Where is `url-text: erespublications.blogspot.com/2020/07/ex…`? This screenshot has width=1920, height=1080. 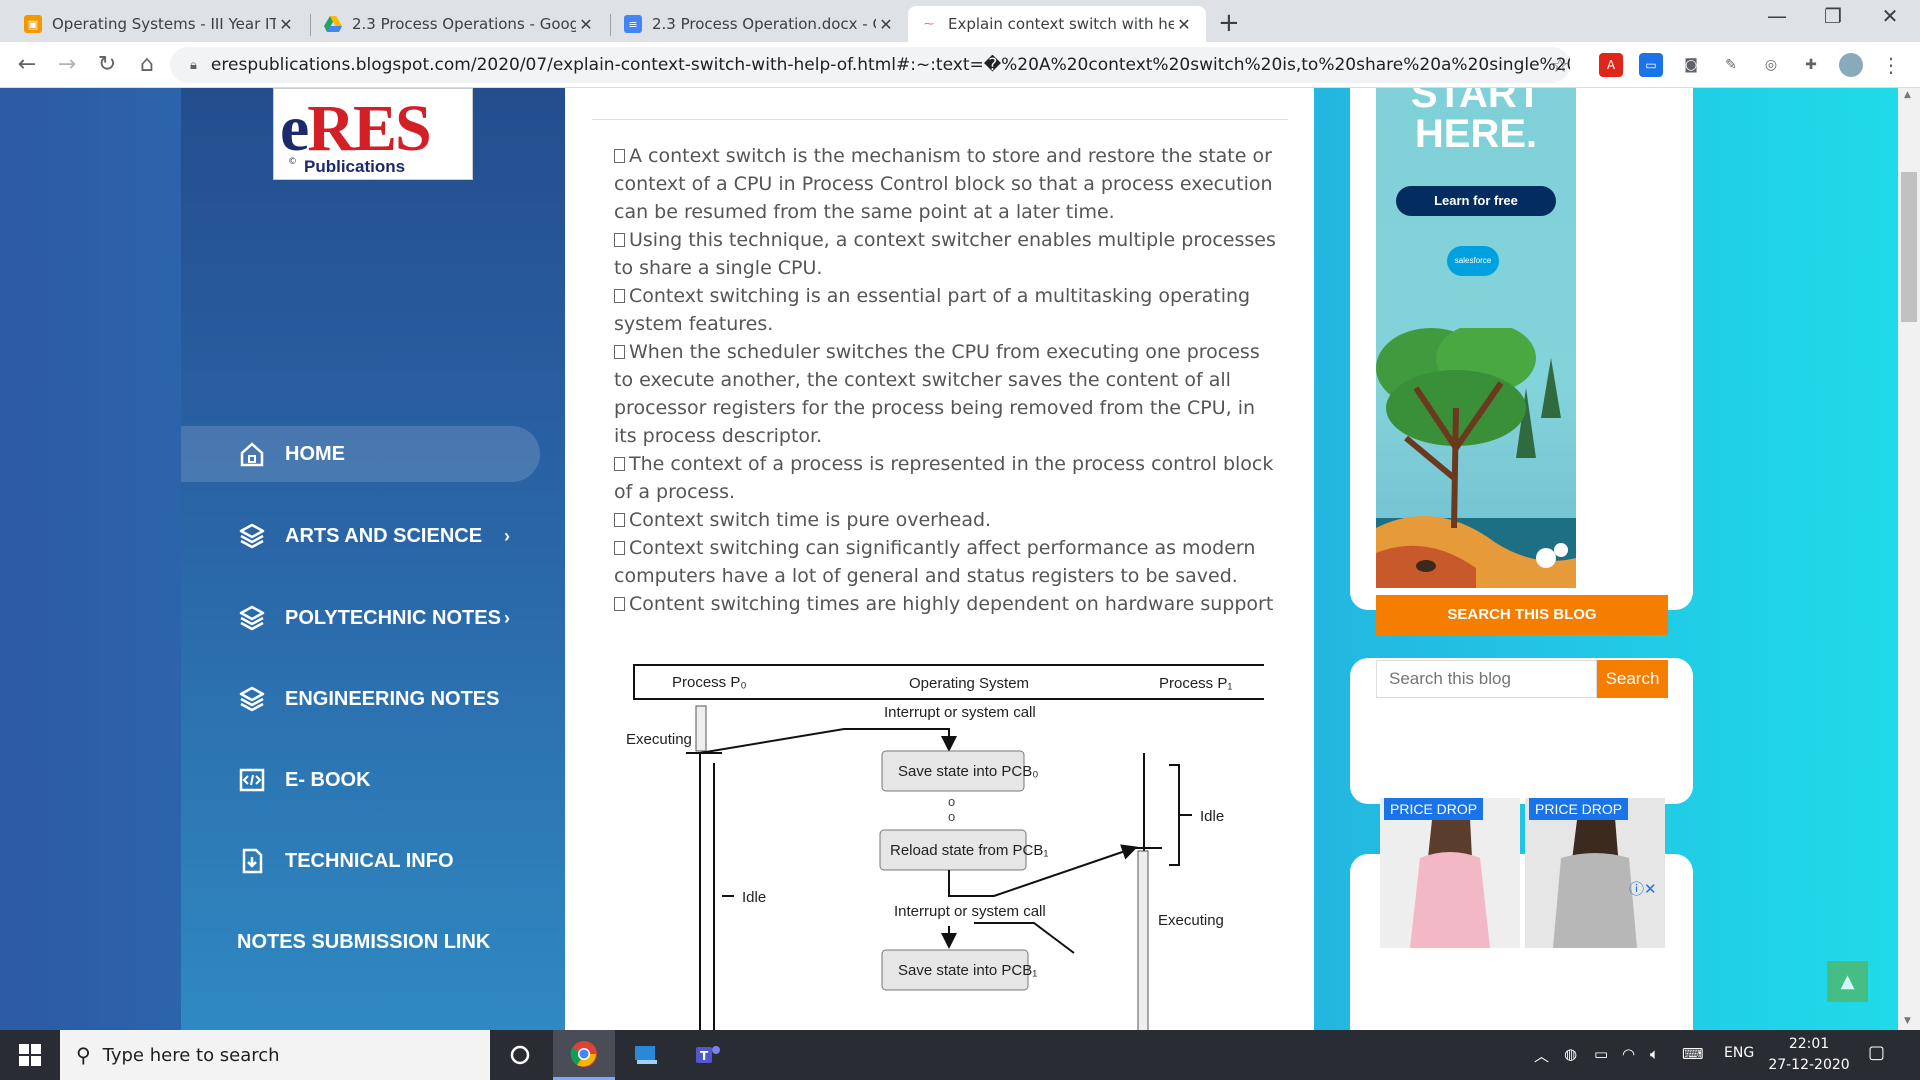 url-text: erespublications.blogspot.com/2020/07/ex… is located at coordinates (890, 65).